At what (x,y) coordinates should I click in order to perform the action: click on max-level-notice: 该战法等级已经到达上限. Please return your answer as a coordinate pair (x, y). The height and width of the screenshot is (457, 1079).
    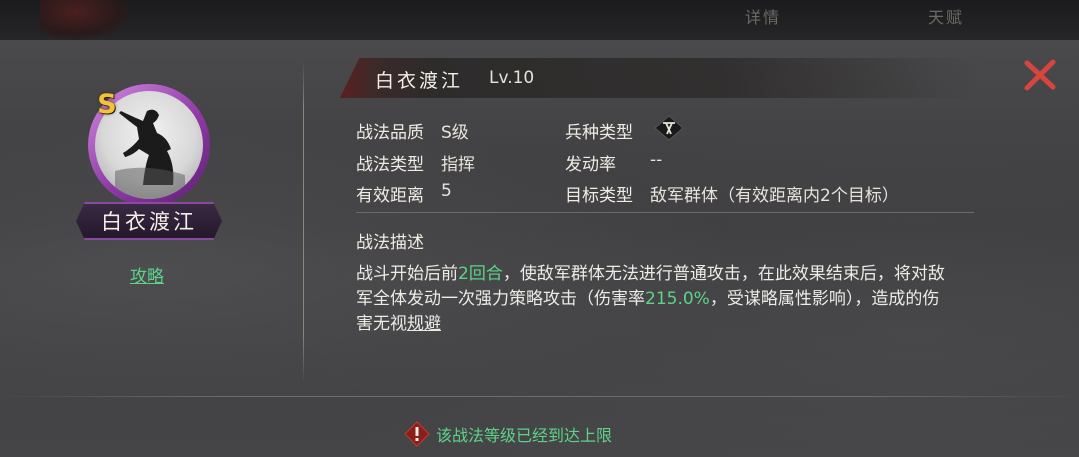
    Looking at the image, I should click on (508, 434).